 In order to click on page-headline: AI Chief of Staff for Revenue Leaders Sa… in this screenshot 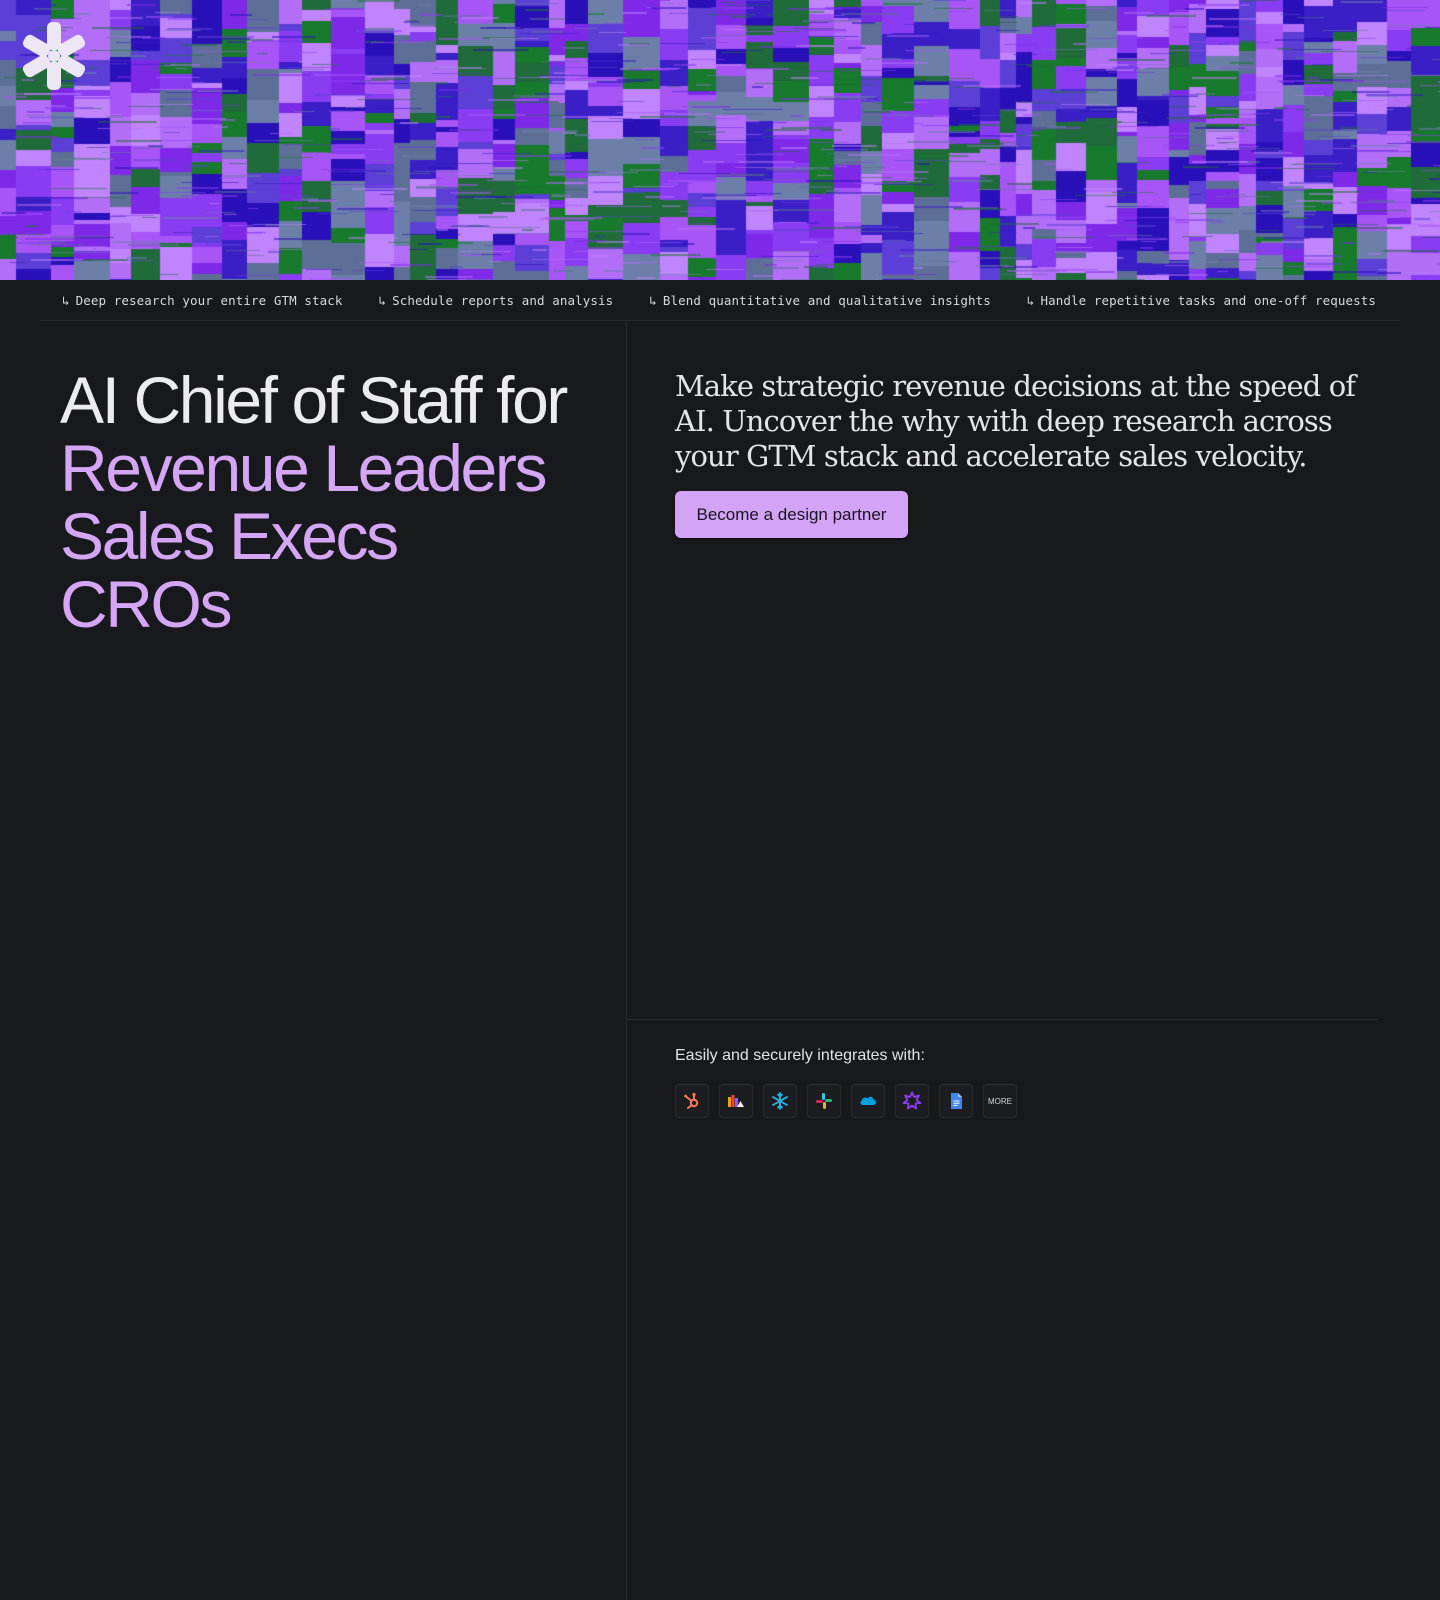, I will do `click(340, 502)`.